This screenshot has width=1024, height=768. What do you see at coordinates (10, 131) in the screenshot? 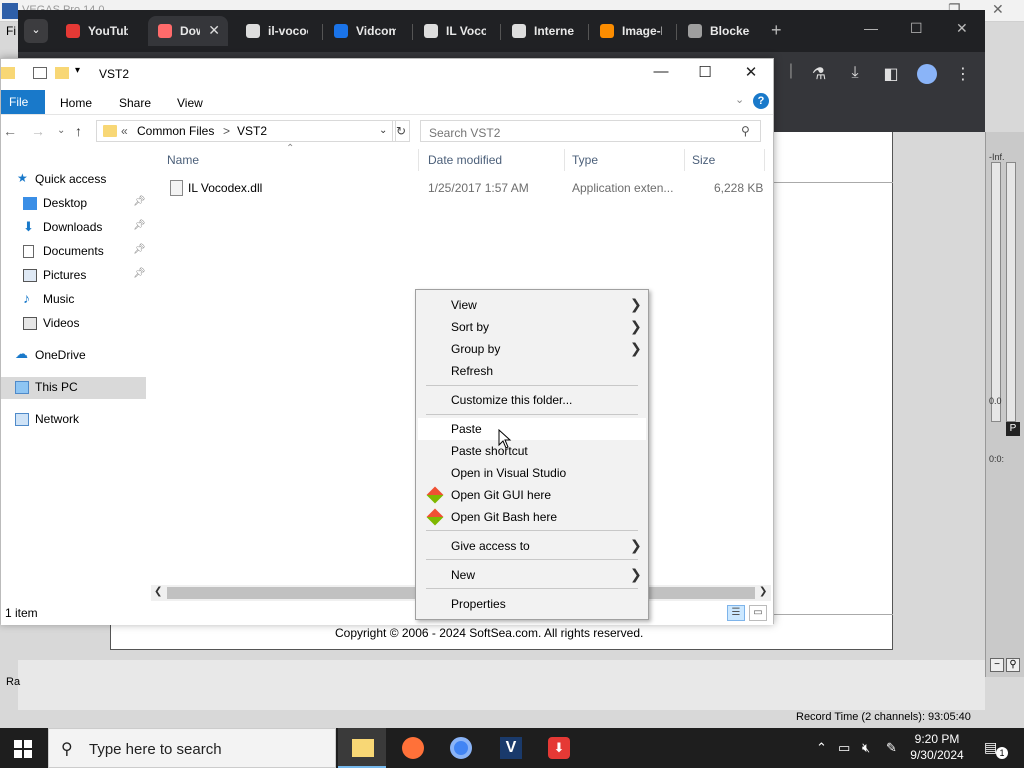
I see `back-icon: ←` at bounding box center [10, 131].